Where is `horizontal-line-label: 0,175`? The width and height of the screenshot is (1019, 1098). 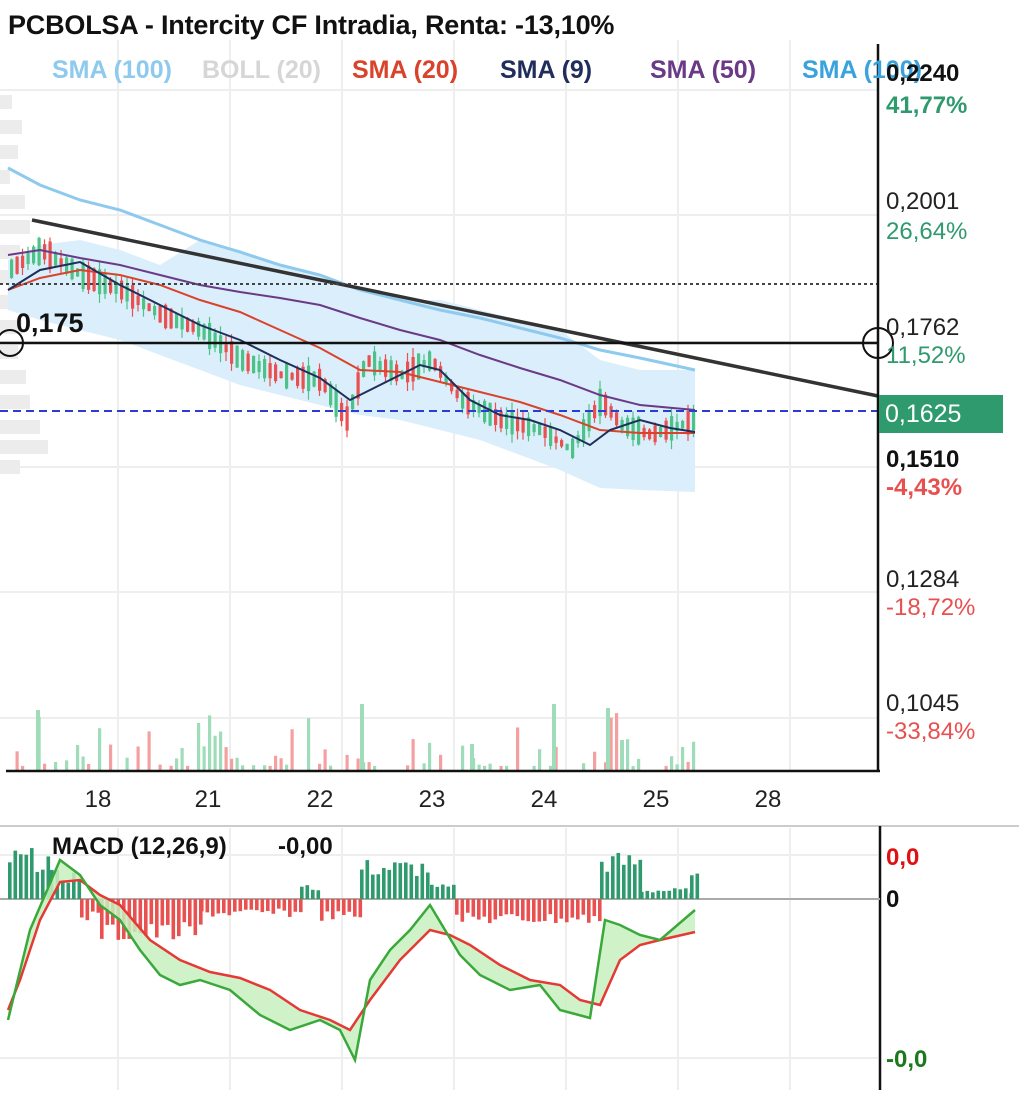
horizontal-line-label: 0,175 is located at coordinates (50, 323).